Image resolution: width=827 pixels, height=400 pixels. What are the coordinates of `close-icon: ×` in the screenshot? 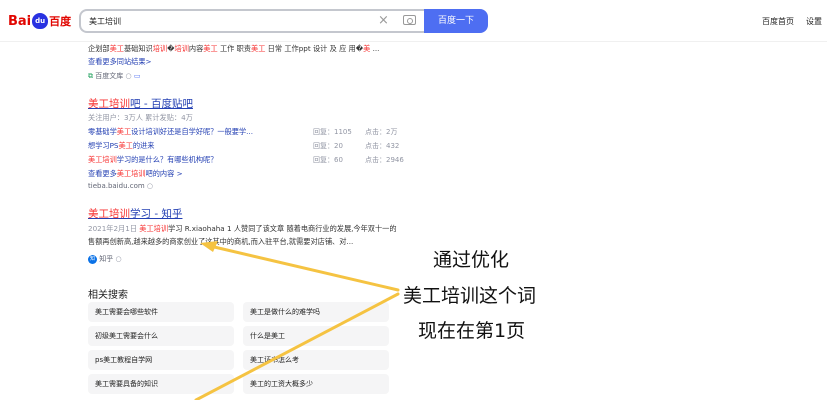 It's located at (383, 21).